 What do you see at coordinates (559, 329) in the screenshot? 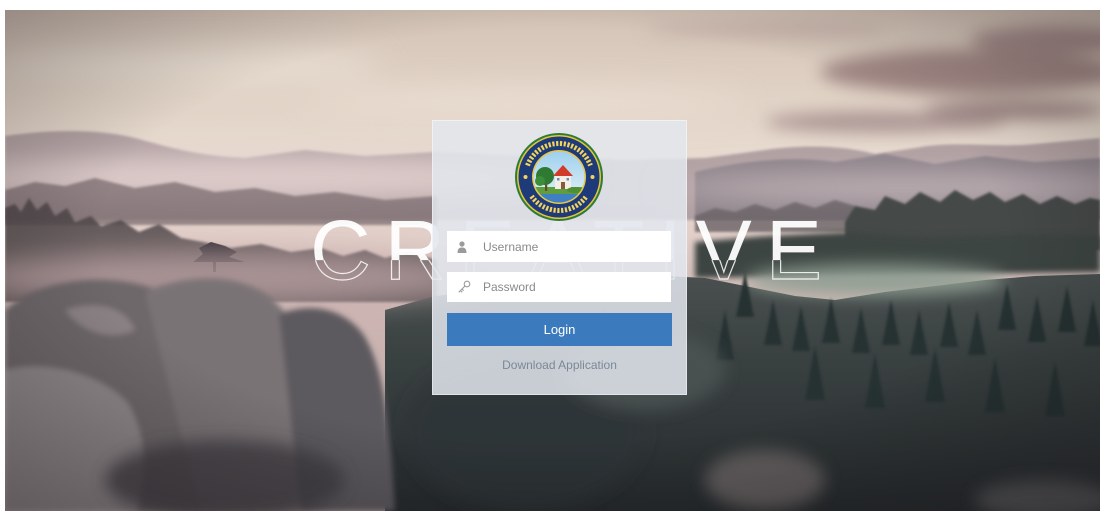
I see `login-button: Login` at bounding box center [559, 329].